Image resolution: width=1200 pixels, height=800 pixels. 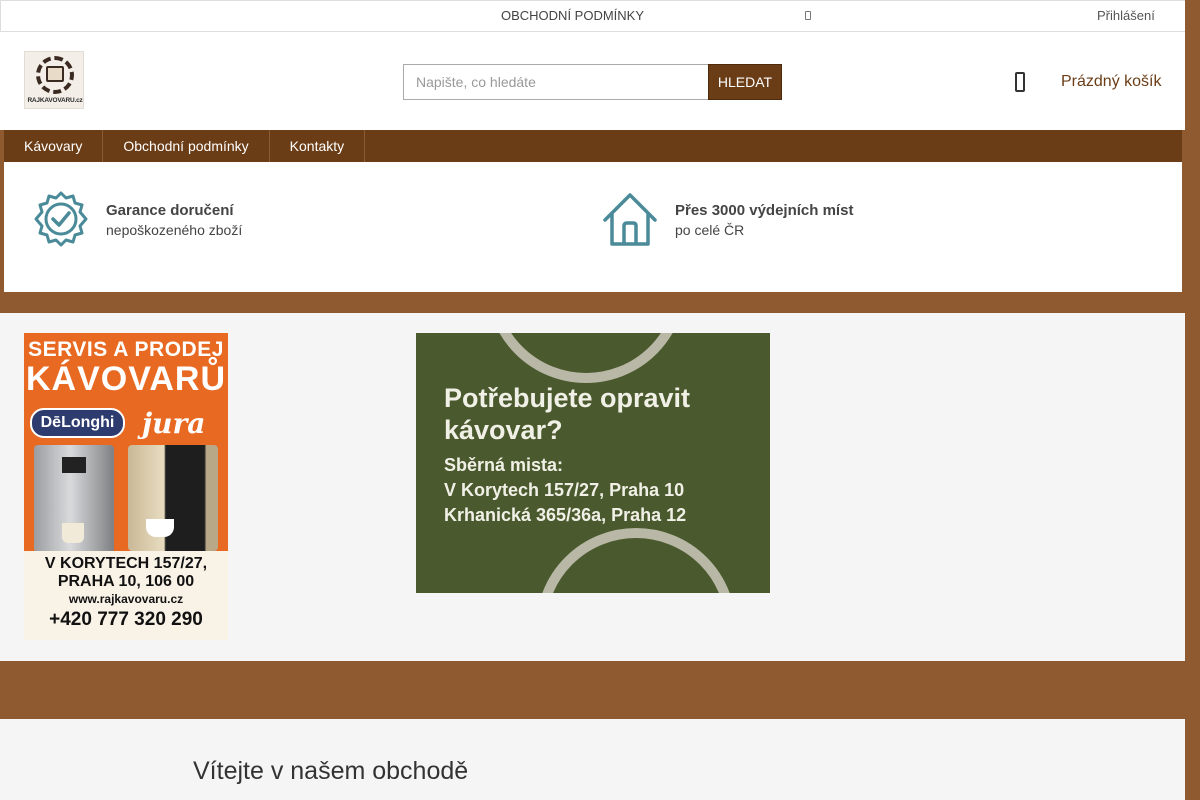 I want to click on logo-text: RAJKAVOVARU.cz, so click(x=55, y=100).